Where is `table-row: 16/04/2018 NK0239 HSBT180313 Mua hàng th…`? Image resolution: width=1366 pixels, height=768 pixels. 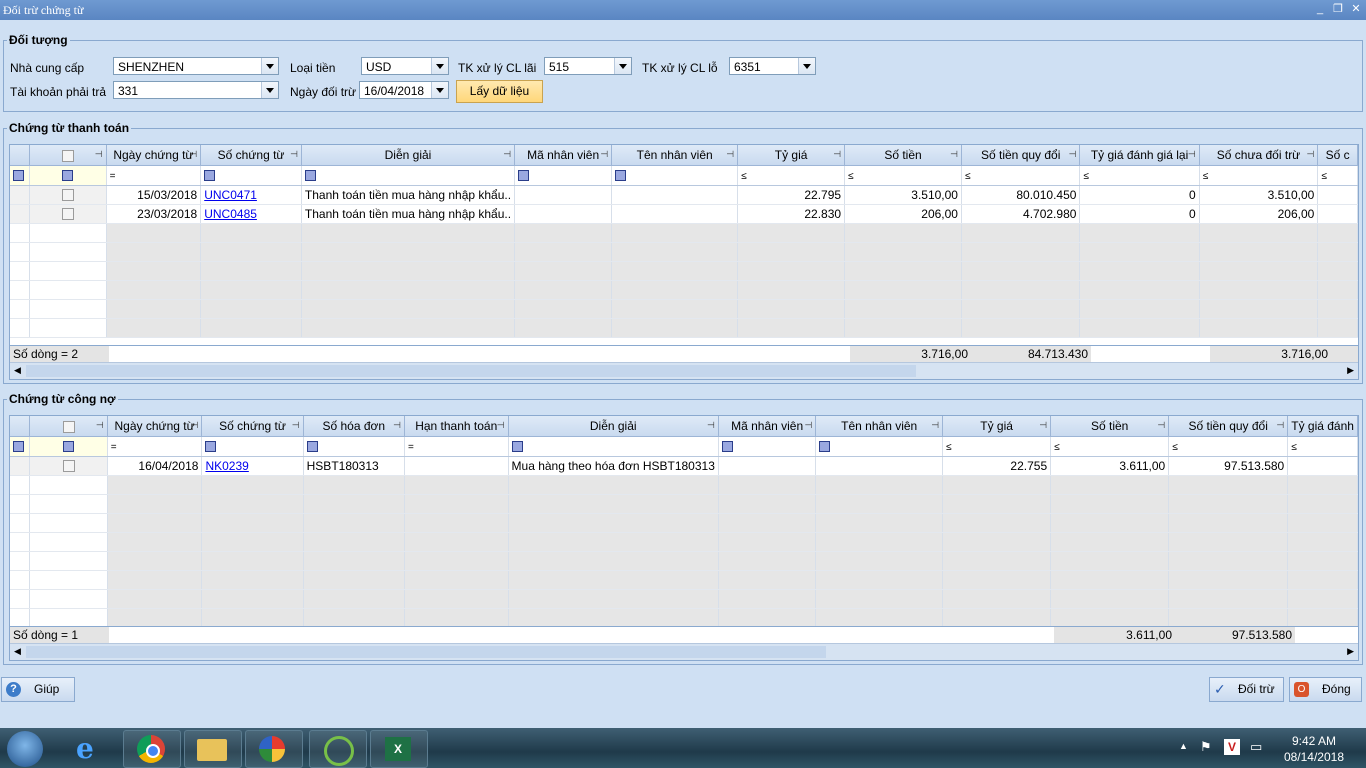
table-row: 16/04/2018 NK0239 HSBT180313 Mua hàng th… is located at coordinates (684, 466).